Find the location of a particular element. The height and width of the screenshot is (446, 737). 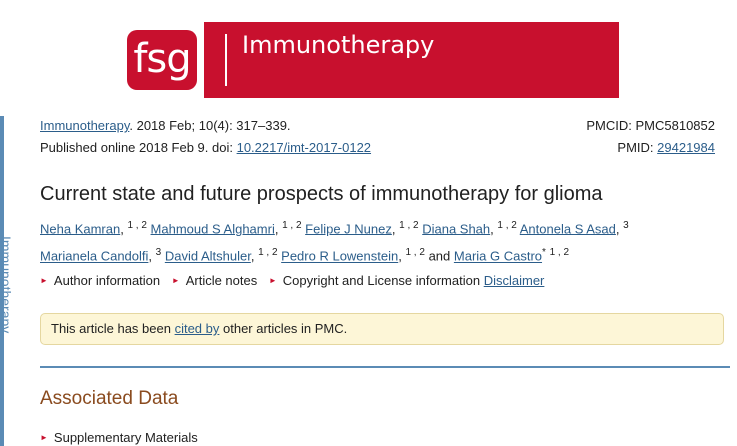

author-link: Felipe J Nunez is located at coordinates (348, 228).